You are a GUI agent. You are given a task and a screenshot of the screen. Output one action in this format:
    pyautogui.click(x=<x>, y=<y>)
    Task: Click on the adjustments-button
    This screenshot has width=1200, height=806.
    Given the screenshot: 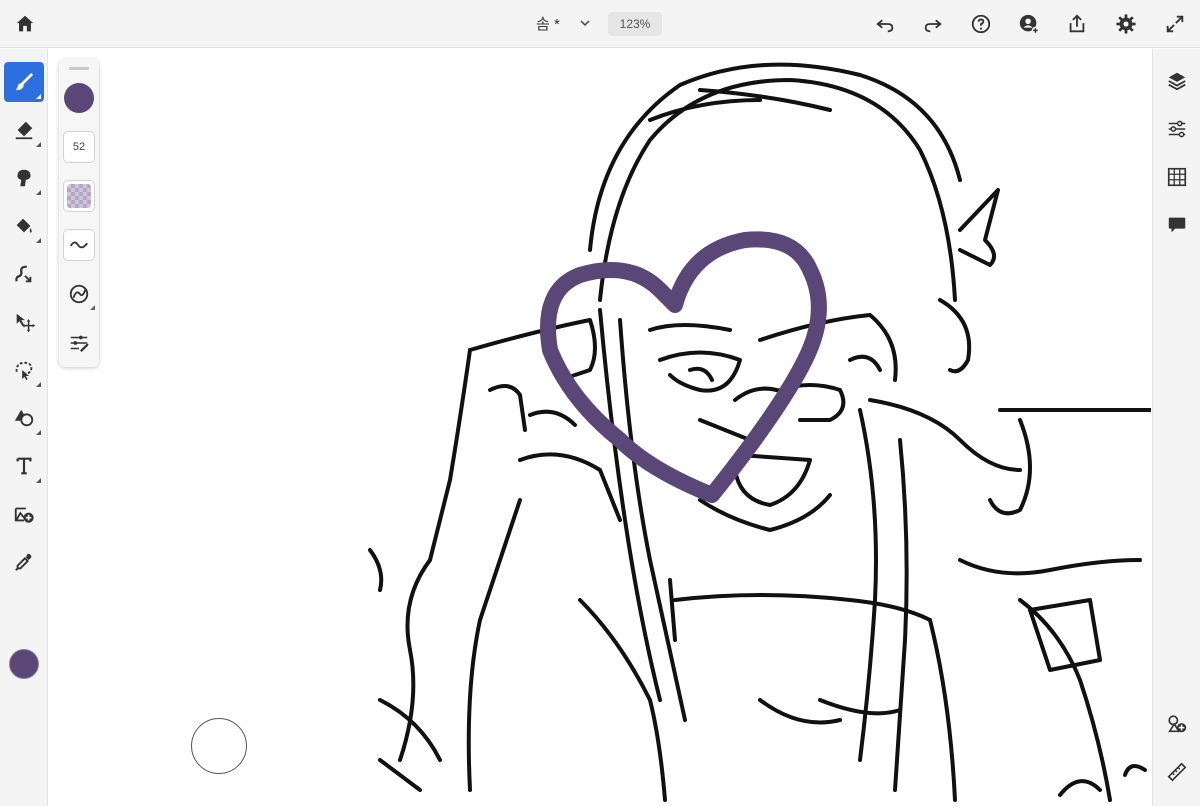 What is the action you would take?
    pyautogui.click(x=1177, y=129)
    